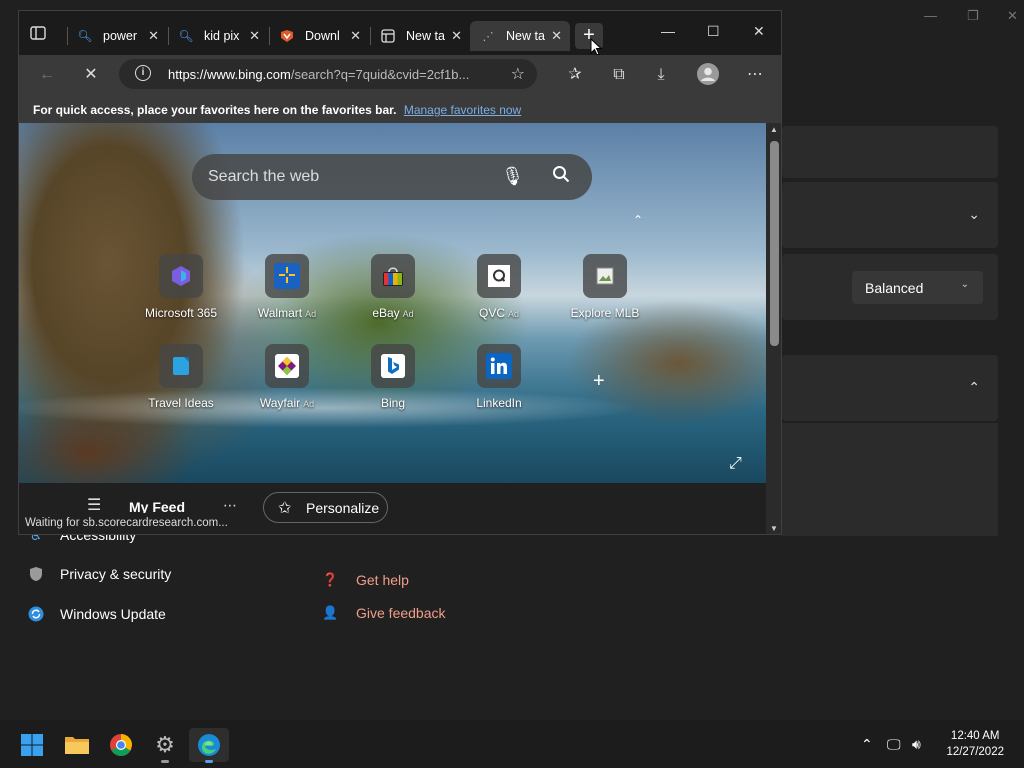 The width and height of the screenshot is (1024, 768). What do you see at coordinates (916, 744) in the screenshot?
I see `volume-icon: 🔊︎` at bounding box center [916, 744].